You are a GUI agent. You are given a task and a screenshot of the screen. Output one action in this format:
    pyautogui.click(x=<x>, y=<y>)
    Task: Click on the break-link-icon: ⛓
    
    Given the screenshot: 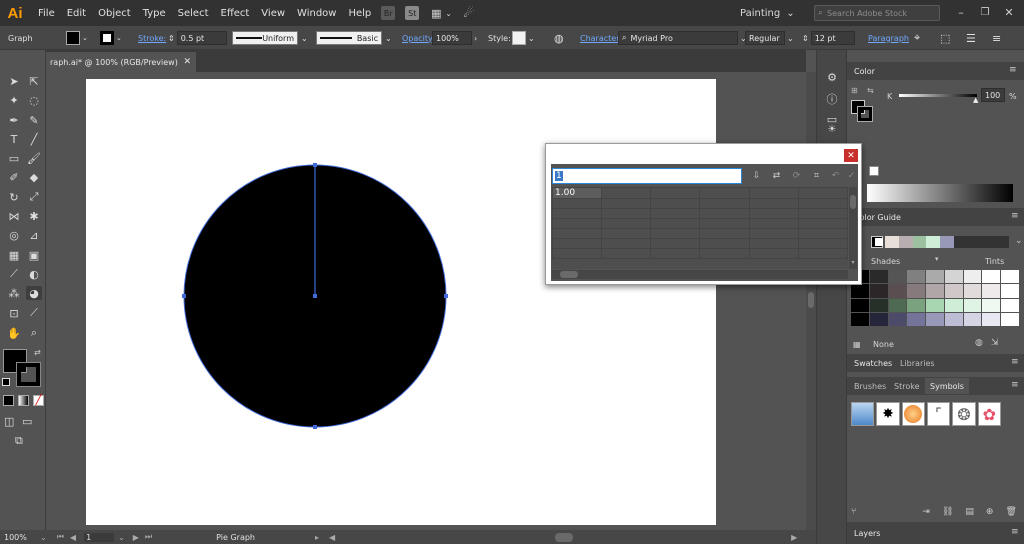 What is the action you would take?
    pyautogui.click(x=947, y=512)
    